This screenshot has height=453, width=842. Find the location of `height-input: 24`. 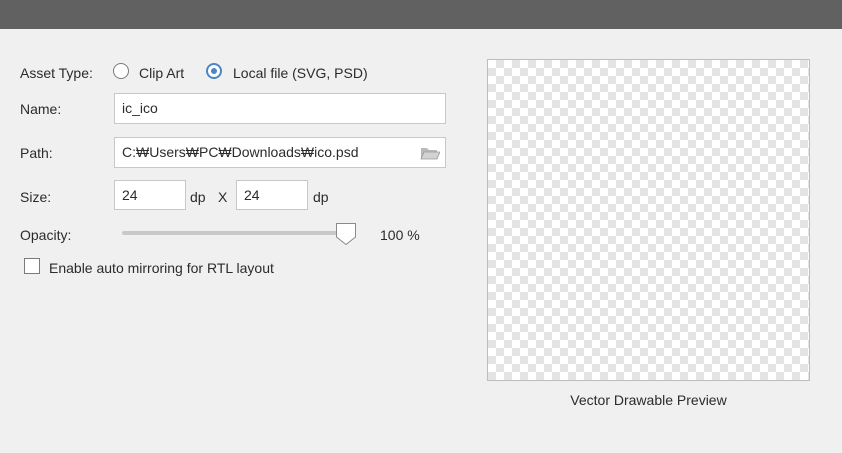

height-input: 24 is located at coordinates (272, 195).